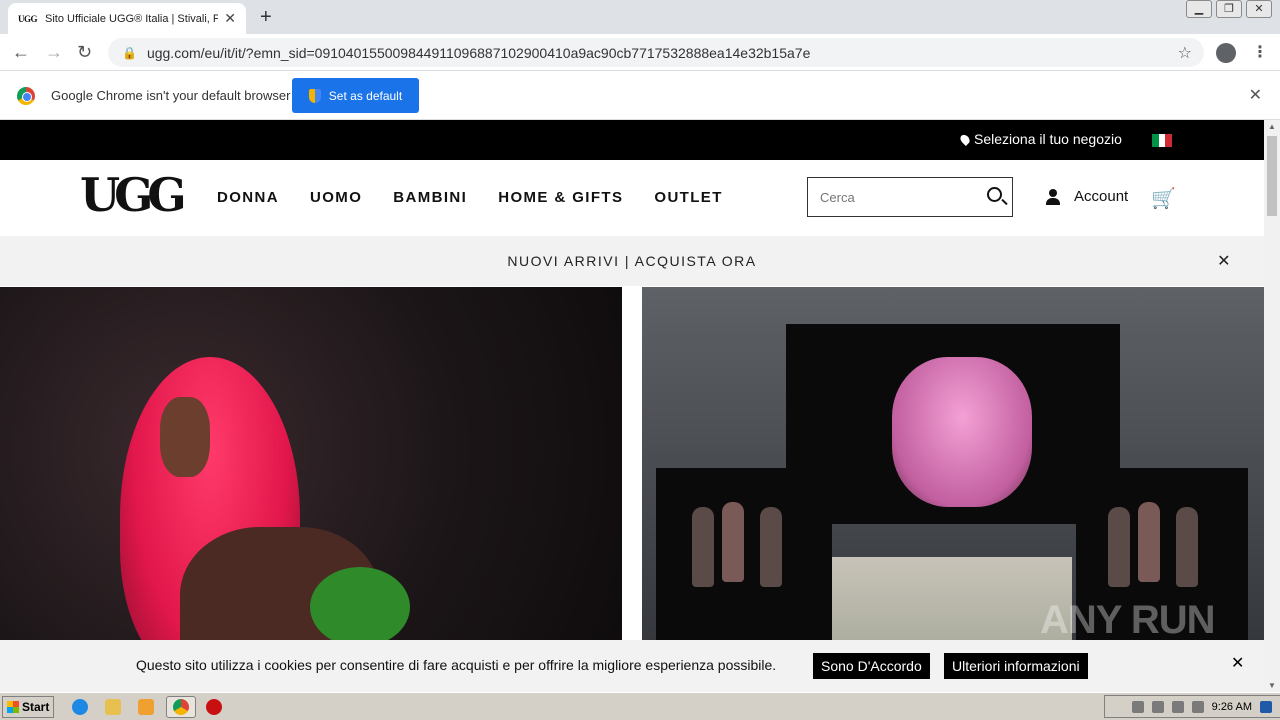 The width and height of the screenshot is (1280, 720). I want to click on tab-close-icon: ✕, so click(230, 18).